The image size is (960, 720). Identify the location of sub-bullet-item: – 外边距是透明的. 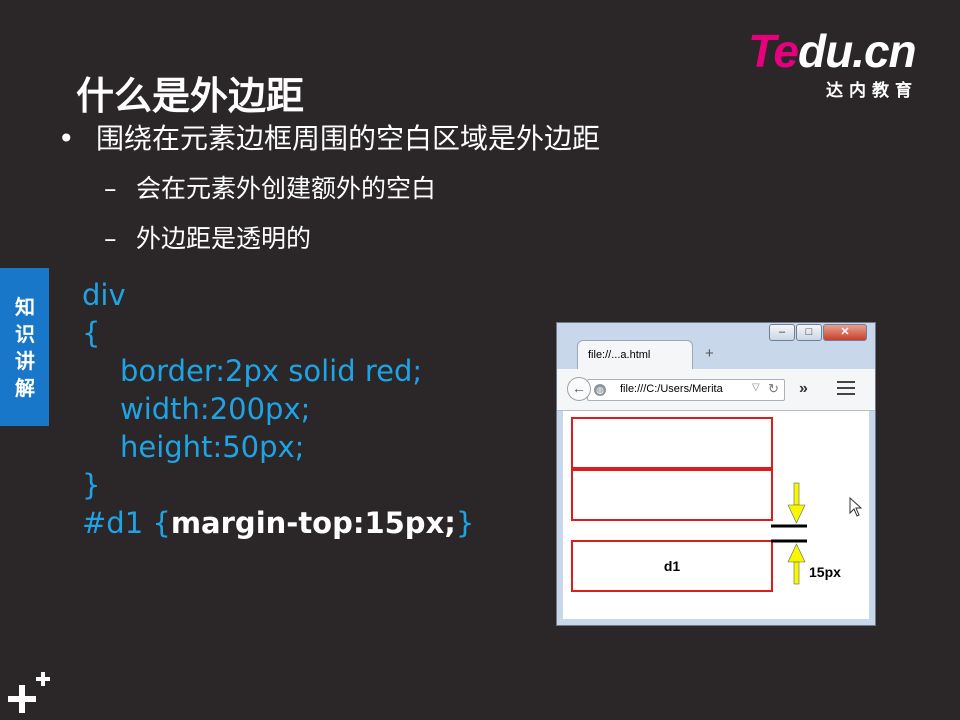
(207, 239).